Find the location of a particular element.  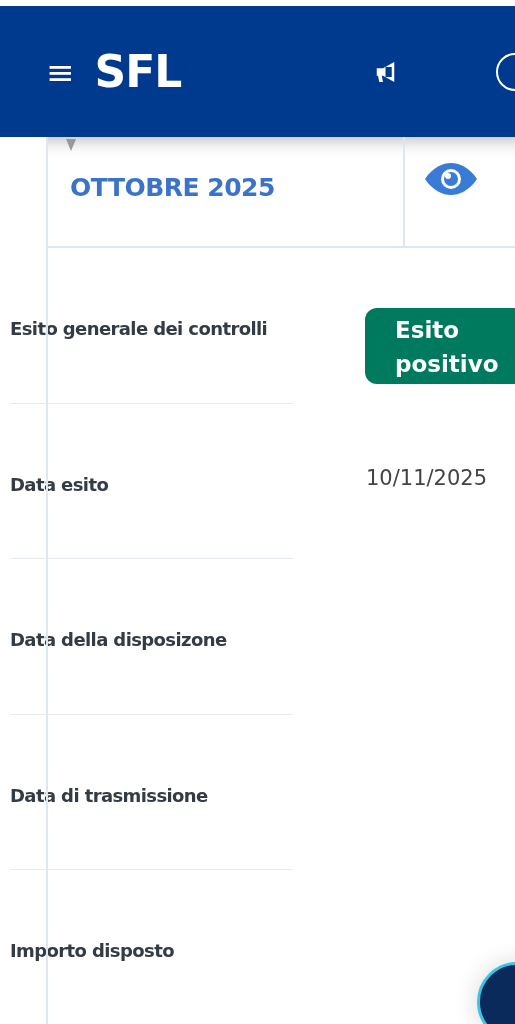

menu-button: ≡ is located at coordinates (60, 71).